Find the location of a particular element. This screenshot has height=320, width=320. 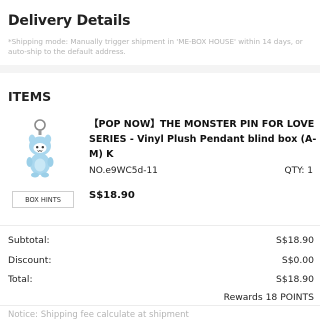

discount-label: Discount: is located at coordinates (30, 260).